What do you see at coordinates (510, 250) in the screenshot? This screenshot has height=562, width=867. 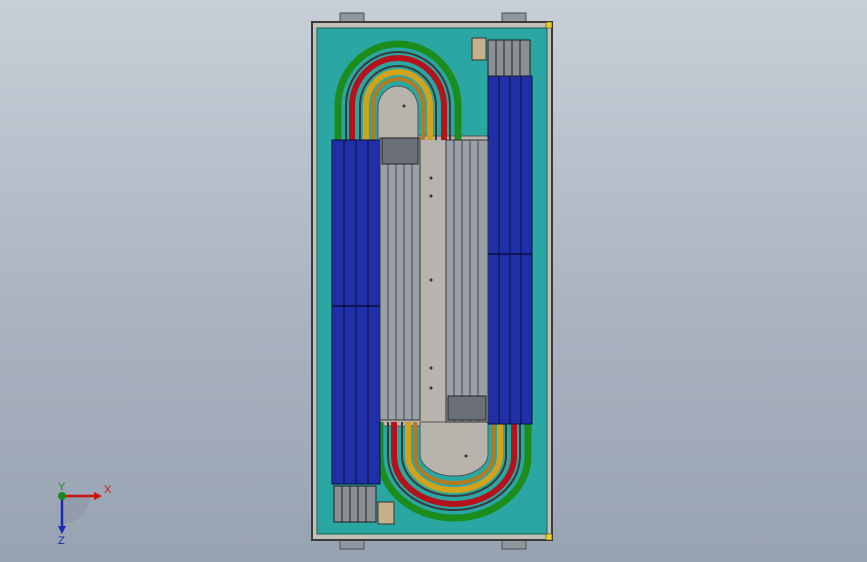 I see `right-conveyor-lane` at bounding box center [510, 250].